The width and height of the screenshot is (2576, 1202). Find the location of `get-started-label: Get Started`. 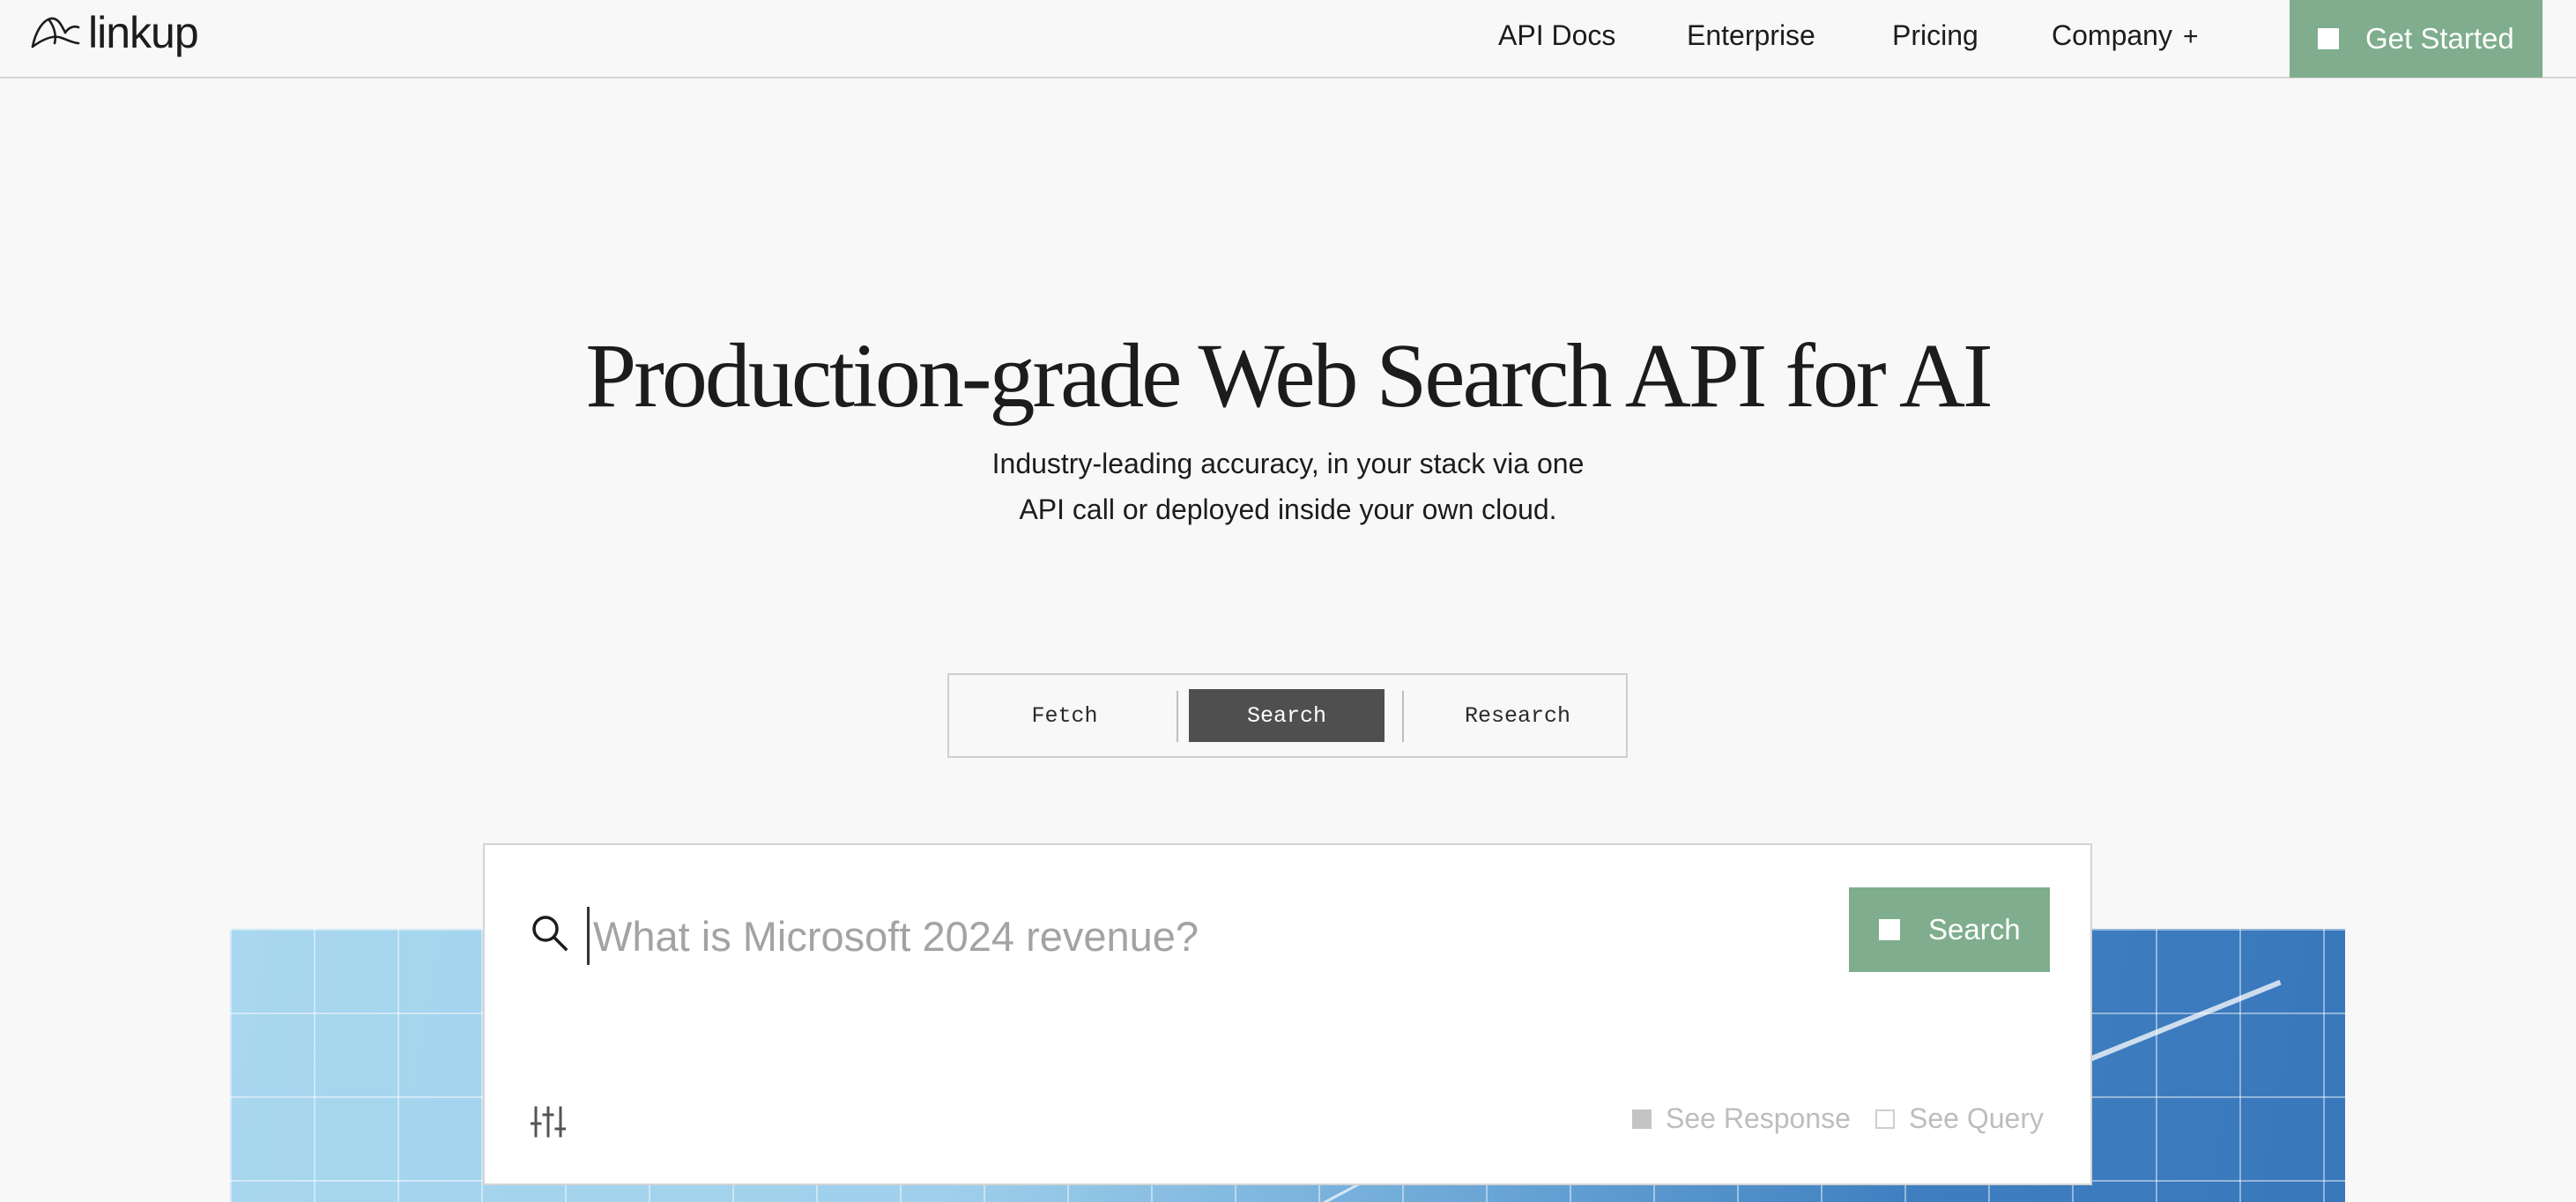

get-started-label: Get Started is located at coordinates (2439, 39).